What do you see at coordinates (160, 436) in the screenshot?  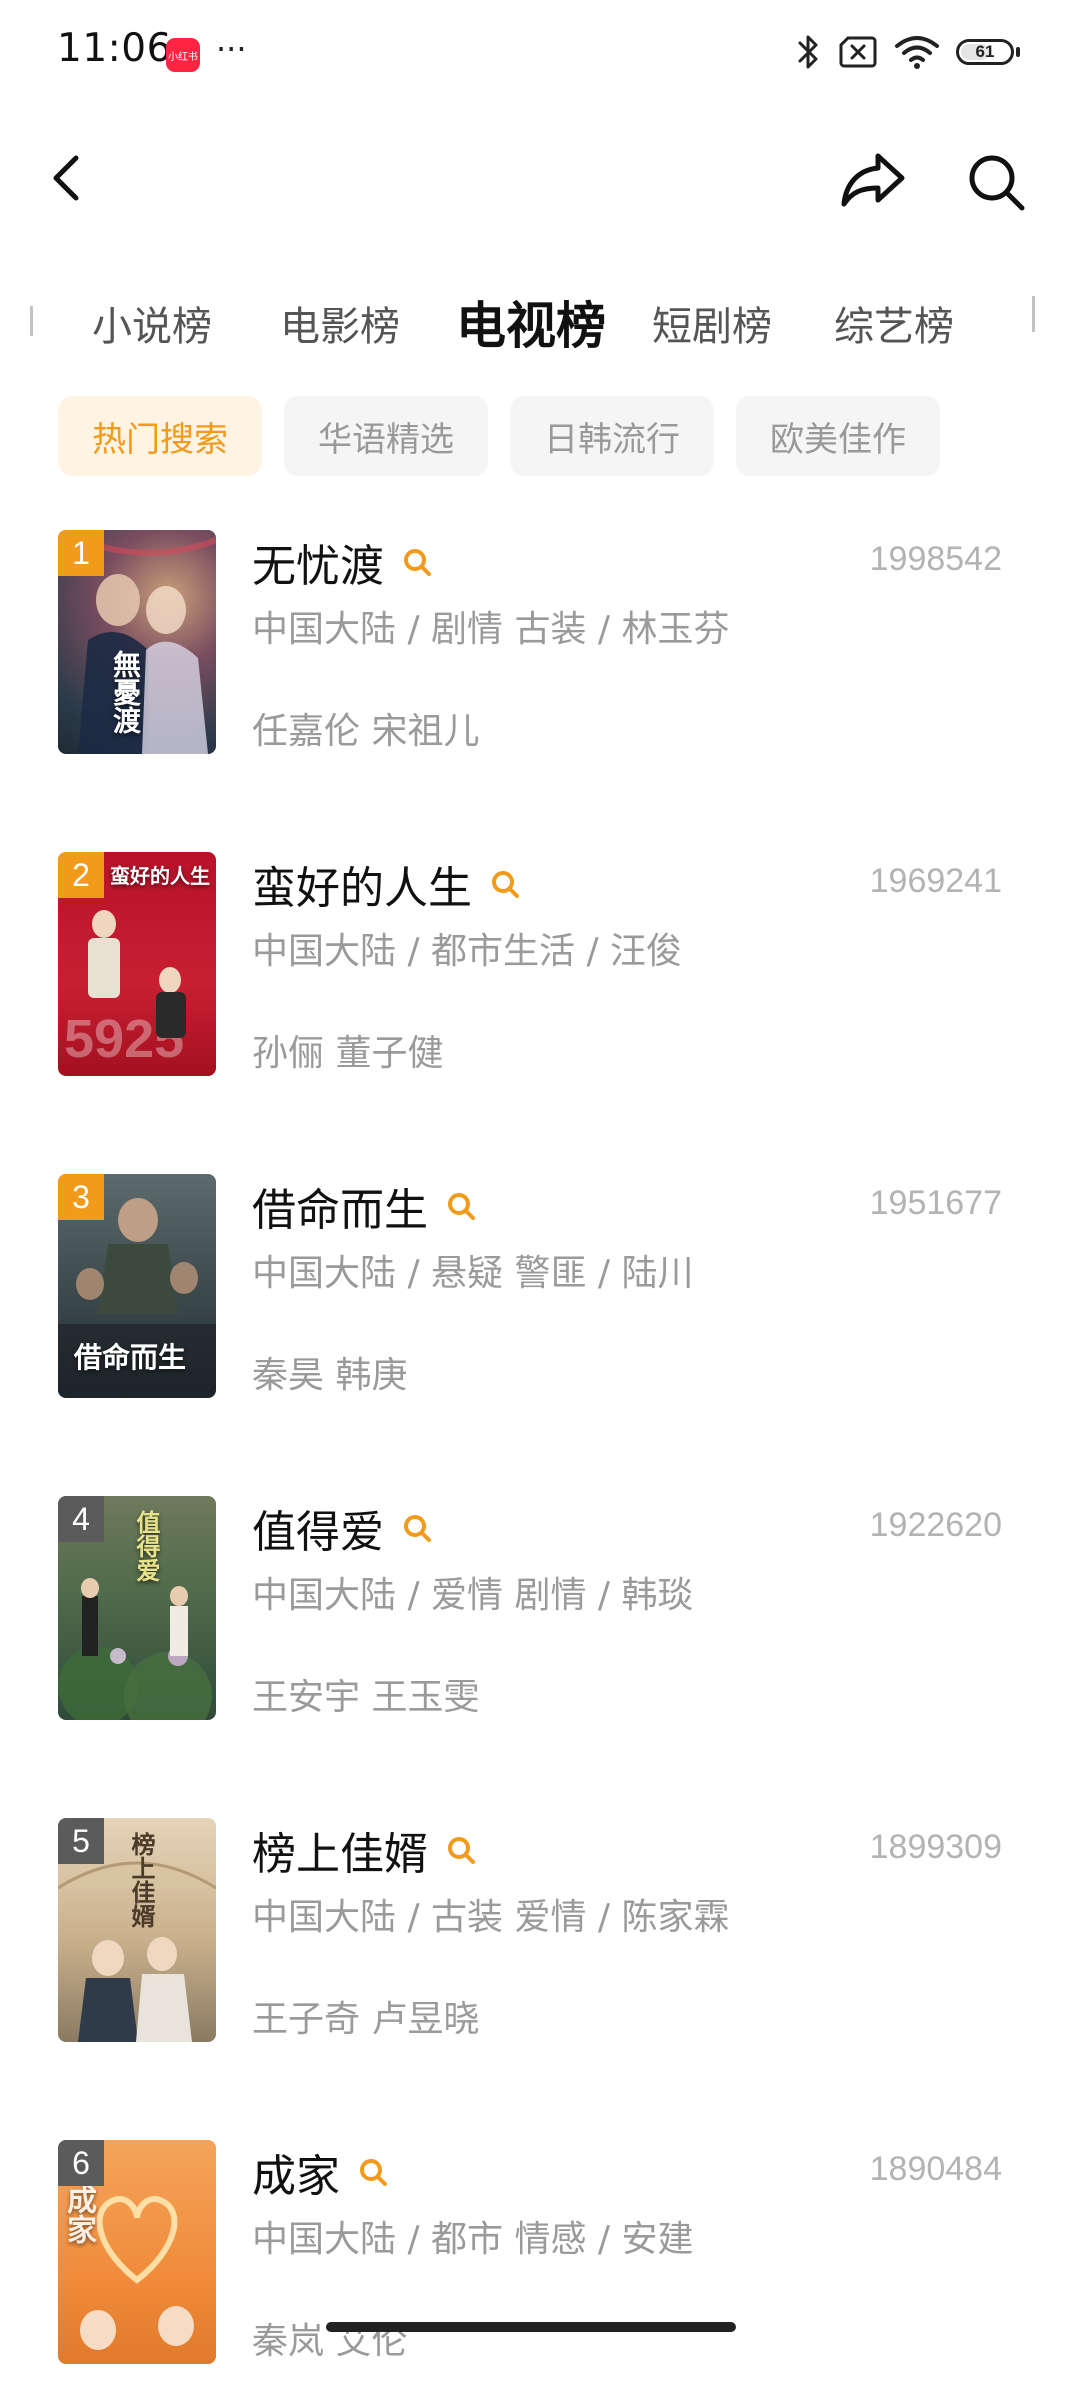 I see `chip-hot-search: 热门搜索` at bounding box center [160, 436].